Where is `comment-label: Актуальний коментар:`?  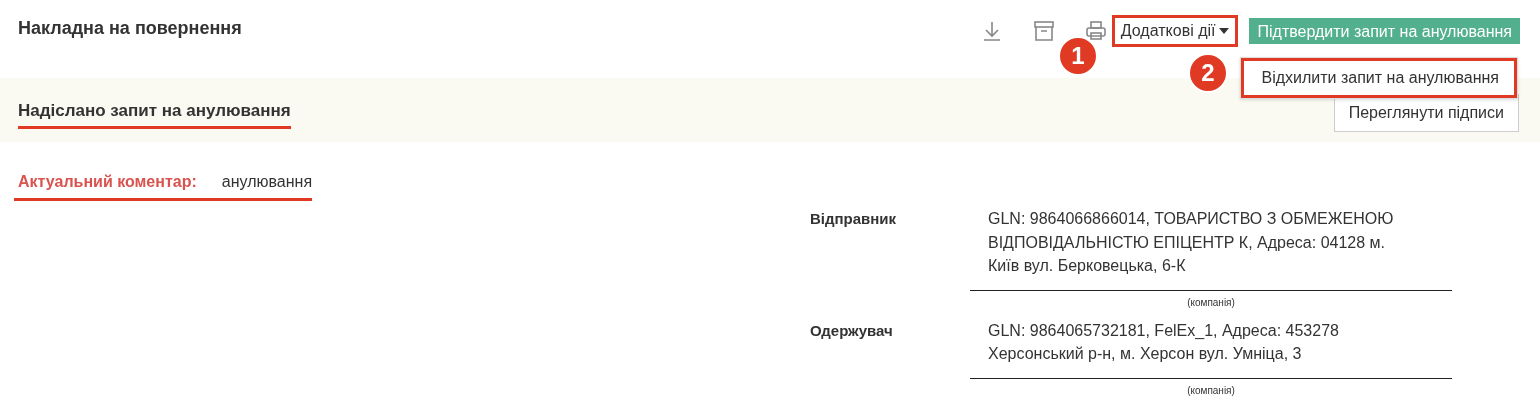 comment-label: Актуальний коментар: is located at coordinates (107, 182).